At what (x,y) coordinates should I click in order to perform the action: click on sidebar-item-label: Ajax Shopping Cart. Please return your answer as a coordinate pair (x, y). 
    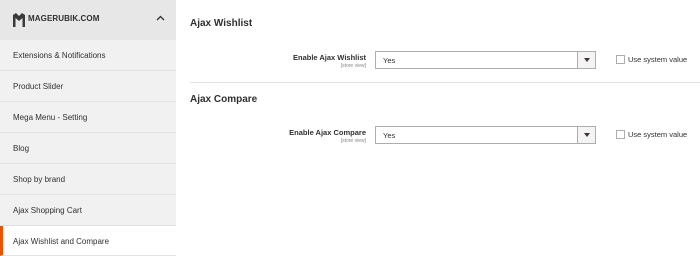
    Looking at the image, I should click on (47, 210).